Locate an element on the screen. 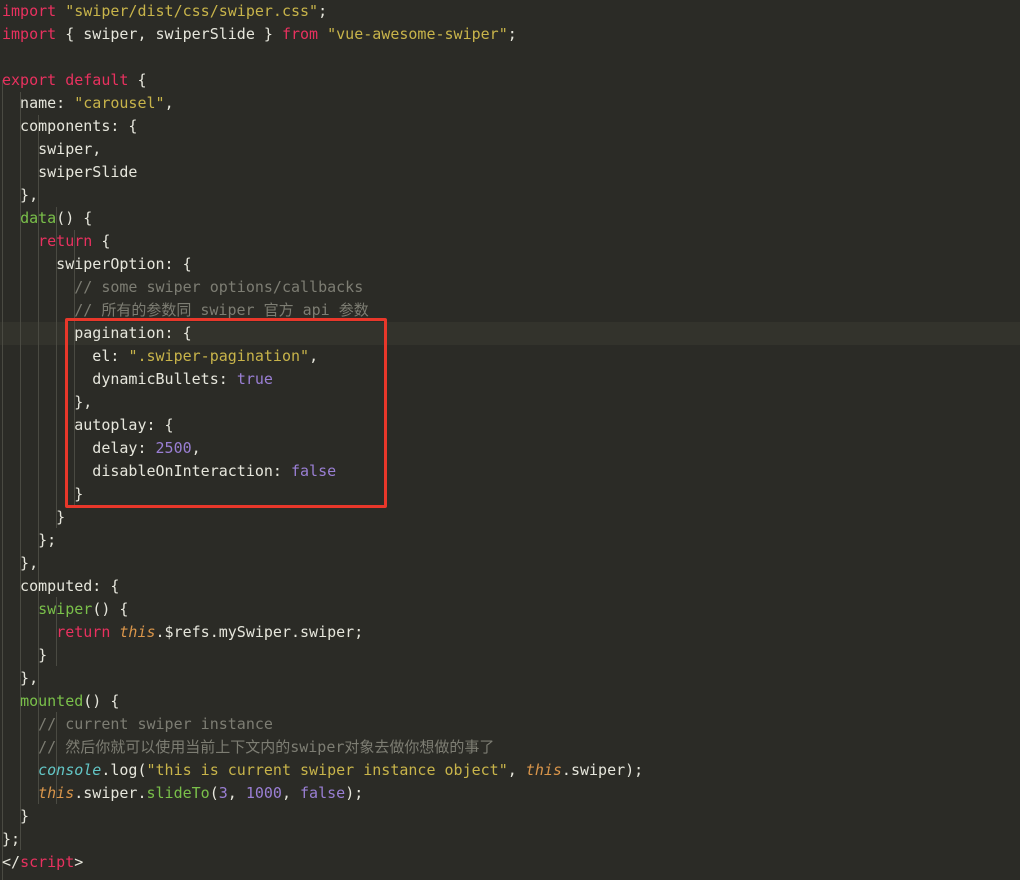 The image size is (1020, 880). code-token-num: 1000 is located at coordinates (263, 793).